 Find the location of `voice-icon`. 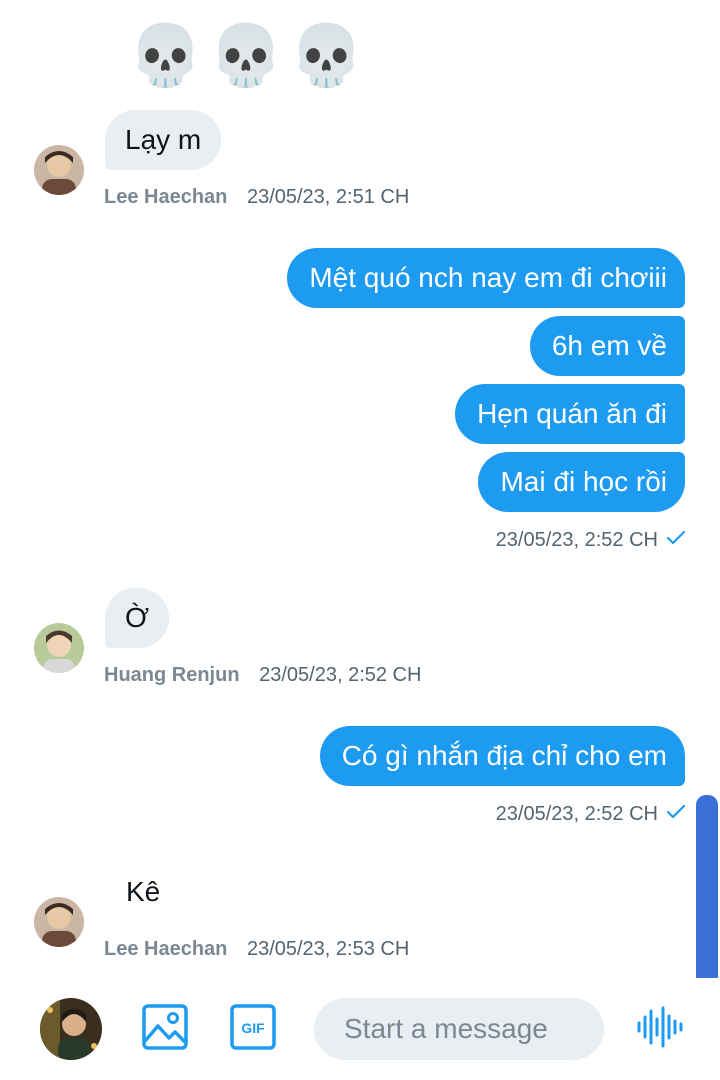

voice-icon is located at coordinates (660, 1027).